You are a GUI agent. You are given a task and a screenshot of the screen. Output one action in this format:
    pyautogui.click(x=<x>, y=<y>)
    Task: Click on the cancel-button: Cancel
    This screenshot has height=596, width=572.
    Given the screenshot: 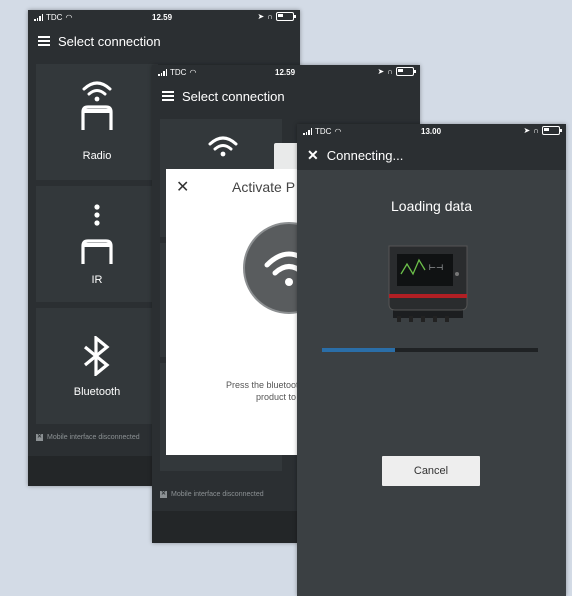 What is the action you would take?
    pyautogui.click(x=431, y=471)
    